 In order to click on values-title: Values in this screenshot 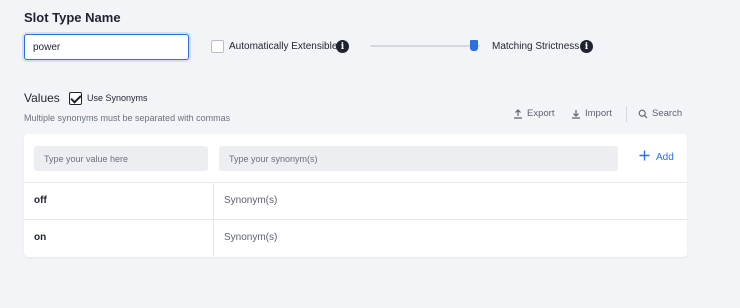, I will do `click(42, 98)`.